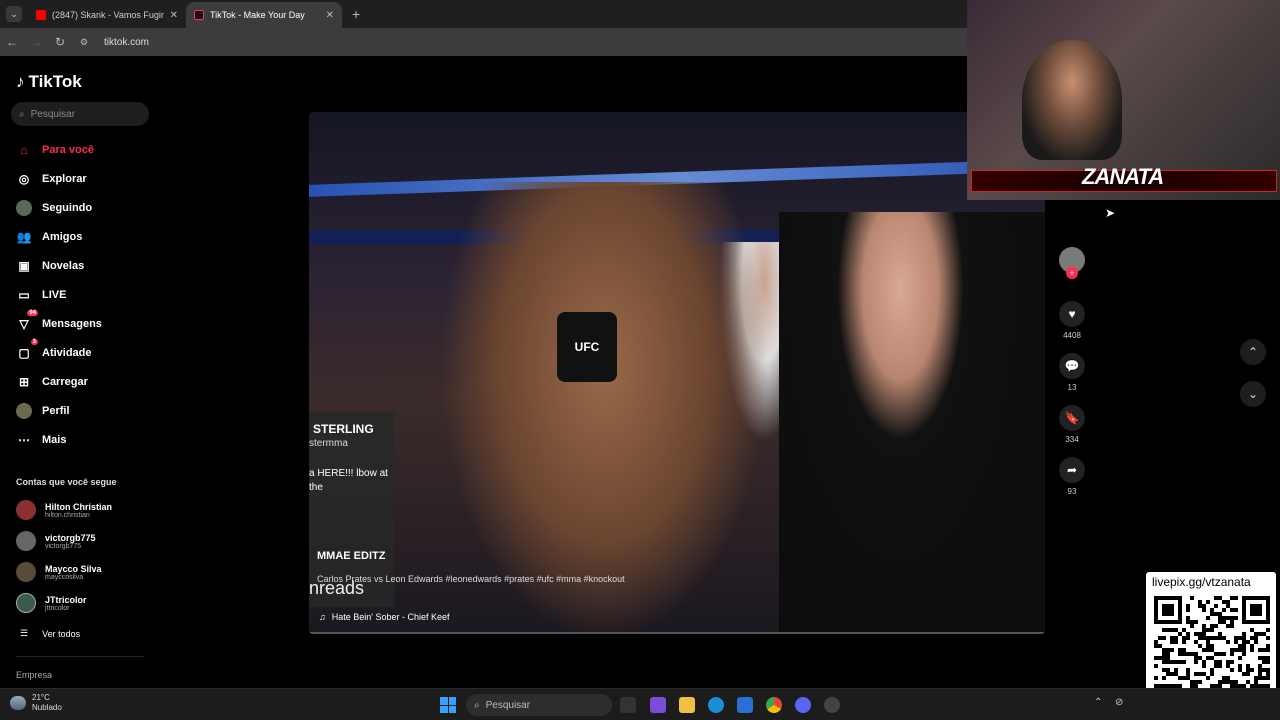 Image resolution: width=1280 pixels, height=720 pixels. Describe the element at coordinates (55, 81) in the screenshot. I see `logo-text: TikTok` at that location.